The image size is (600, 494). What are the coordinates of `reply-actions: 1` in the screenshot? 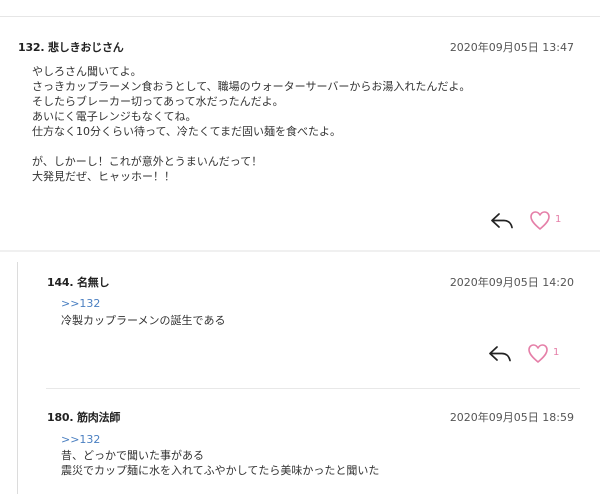 It's located at (533, 354).